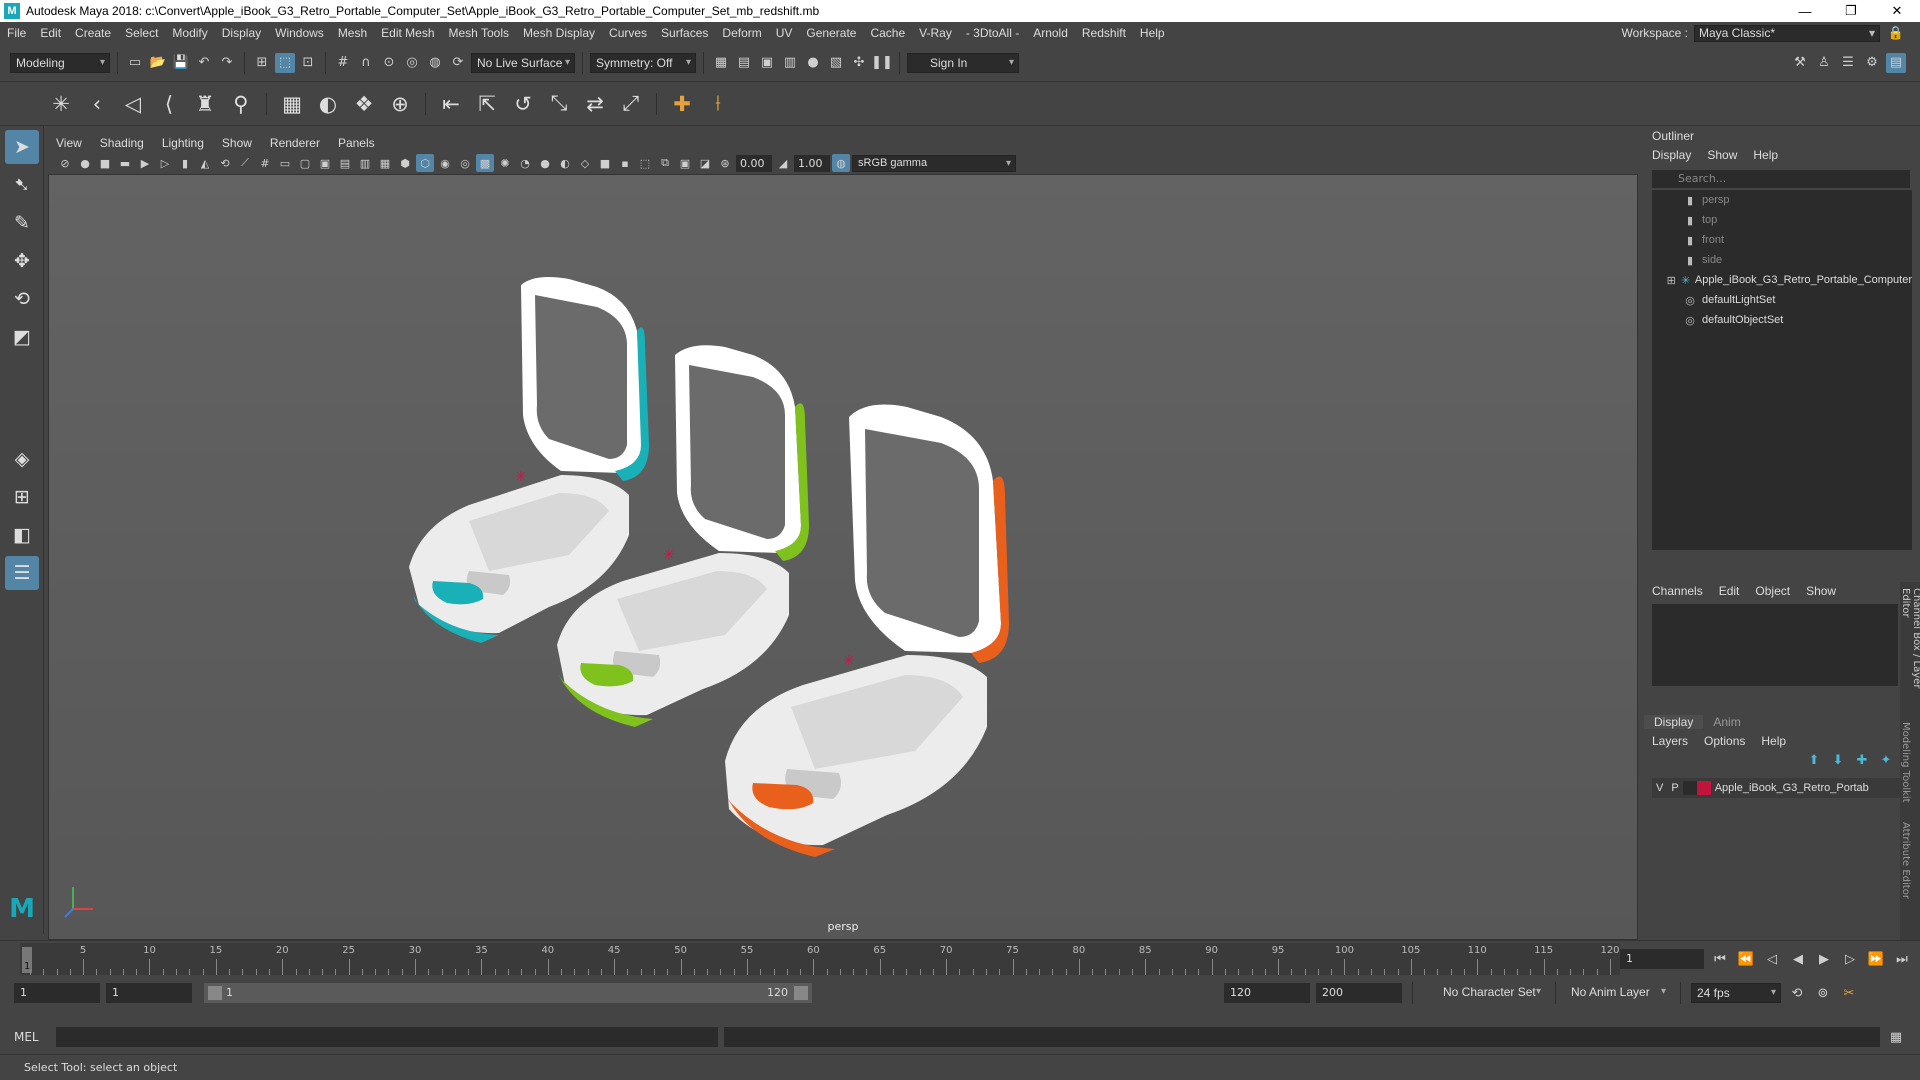  Describe the element at coordinates (1782, 200) in the screenshot. I see `outliner-item: ▮ persp` at that location.